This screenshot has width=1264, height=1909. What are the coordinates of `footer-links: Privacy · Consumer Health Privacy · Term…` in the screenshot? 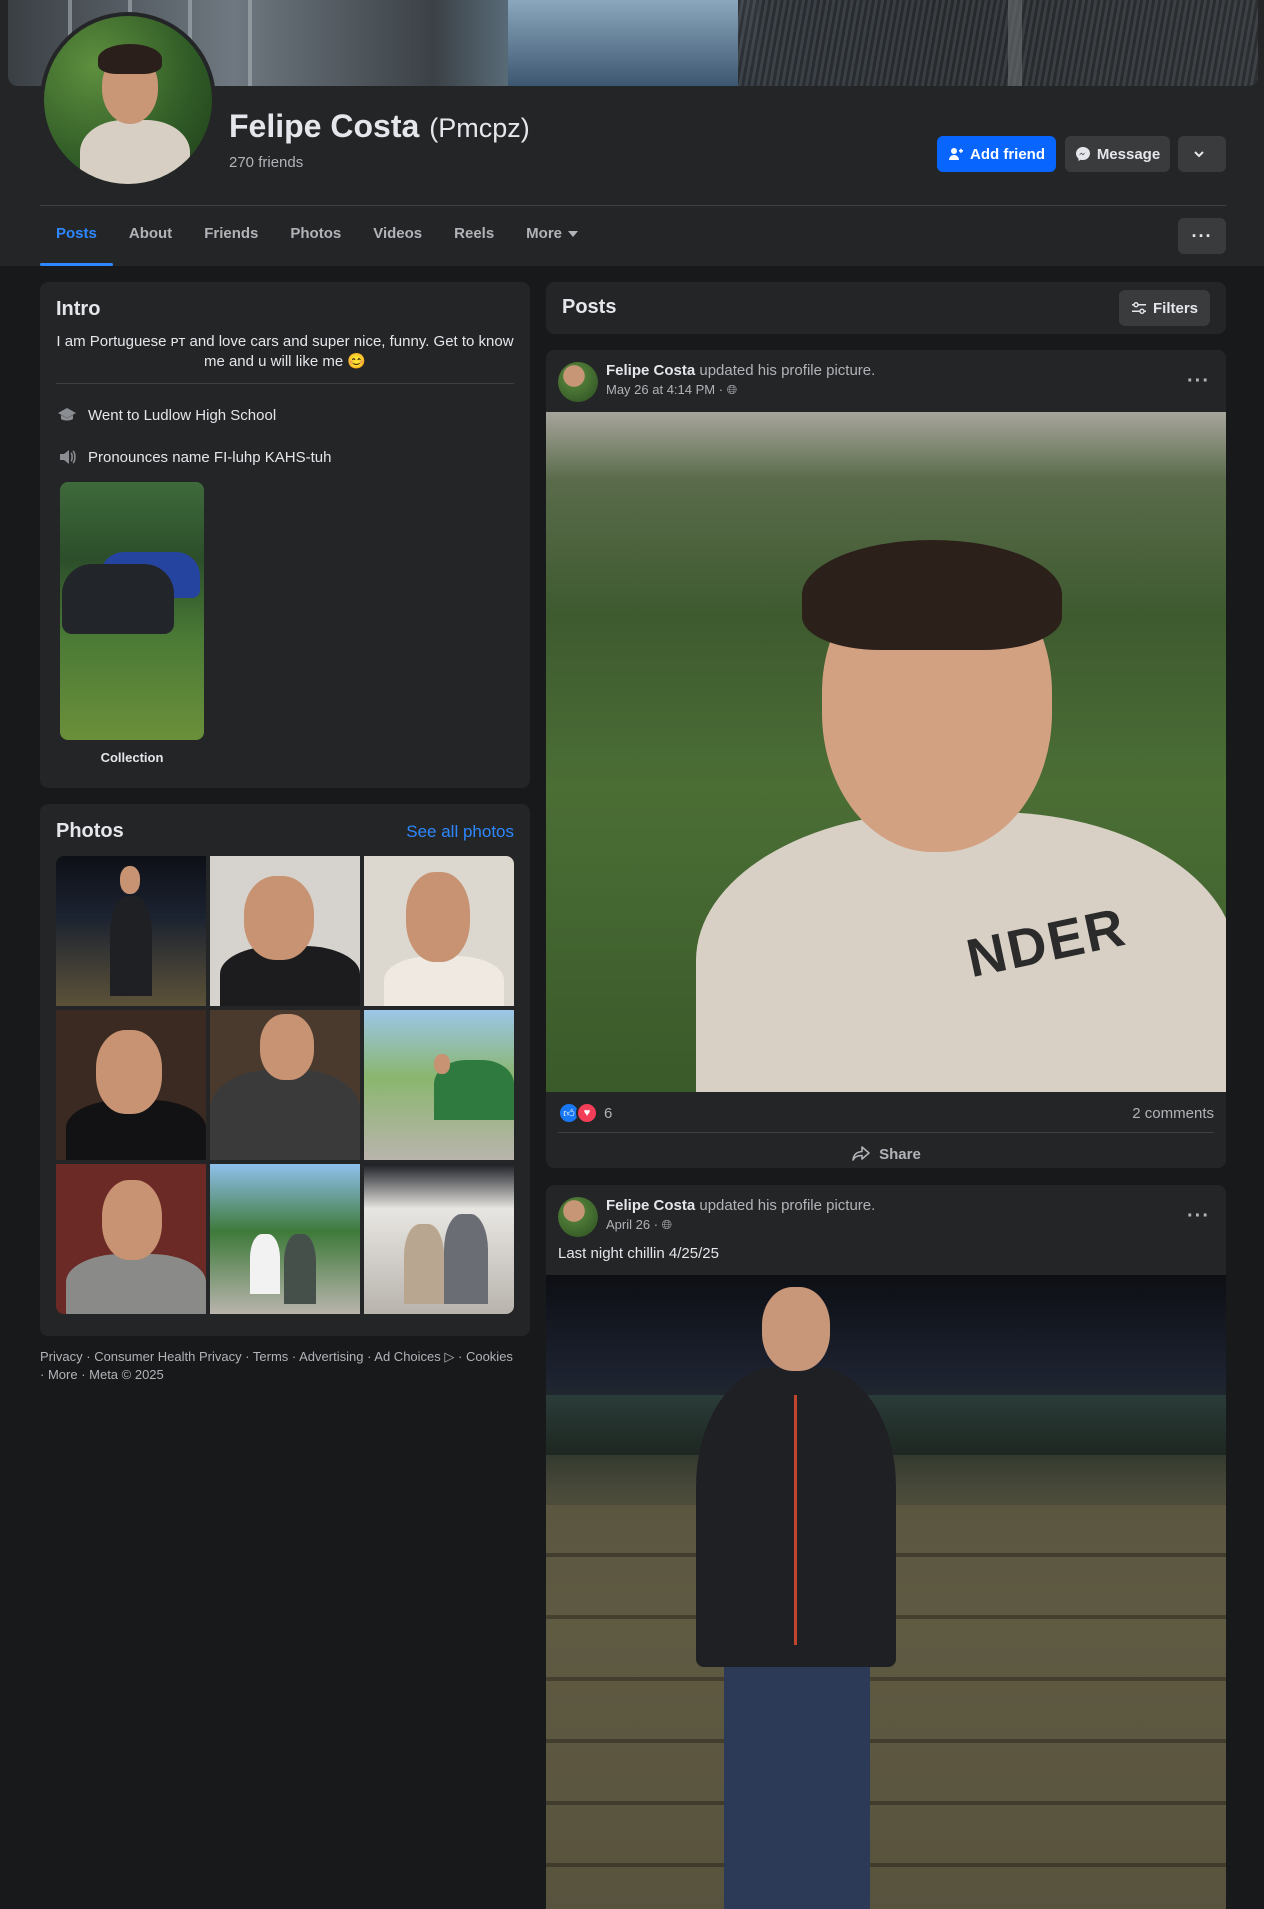 It's located at (276, 1365).